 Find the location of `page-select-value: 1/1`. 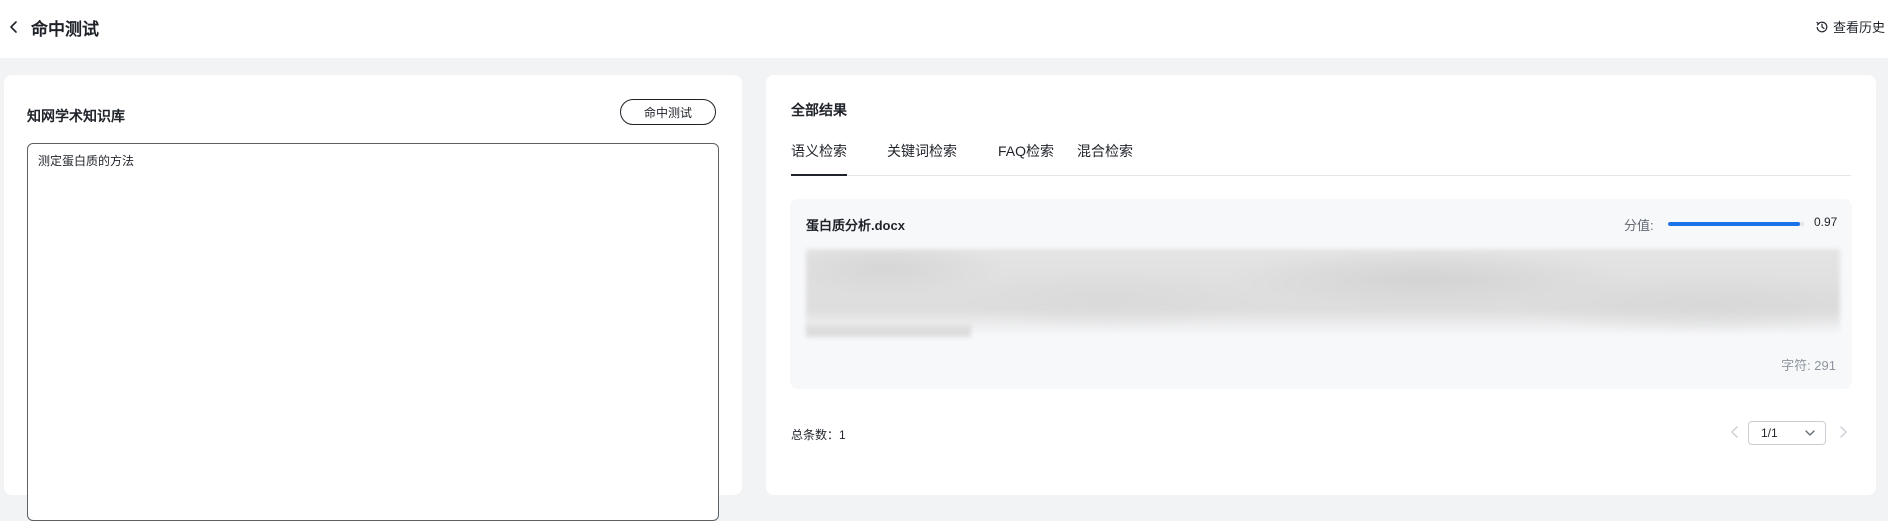

page-select-value: 1/1 is located at coordinates (1769, 433).